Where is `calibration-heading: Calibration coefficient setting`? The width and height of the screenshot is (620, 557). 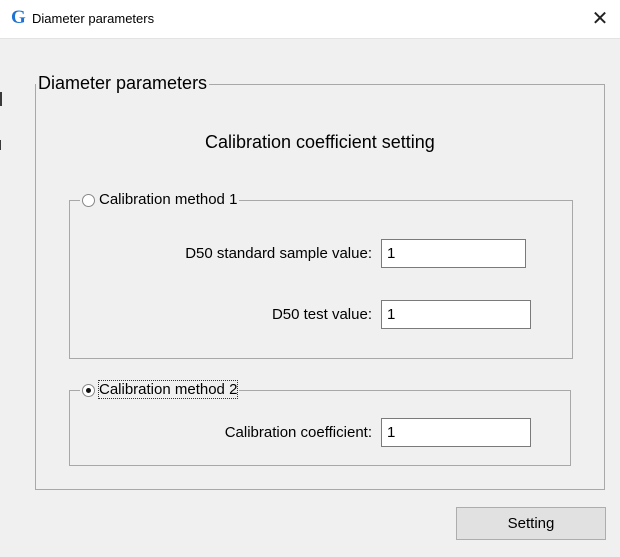
calibration-heading: Calibration coefficient setting is located at coordinates (320, 142).